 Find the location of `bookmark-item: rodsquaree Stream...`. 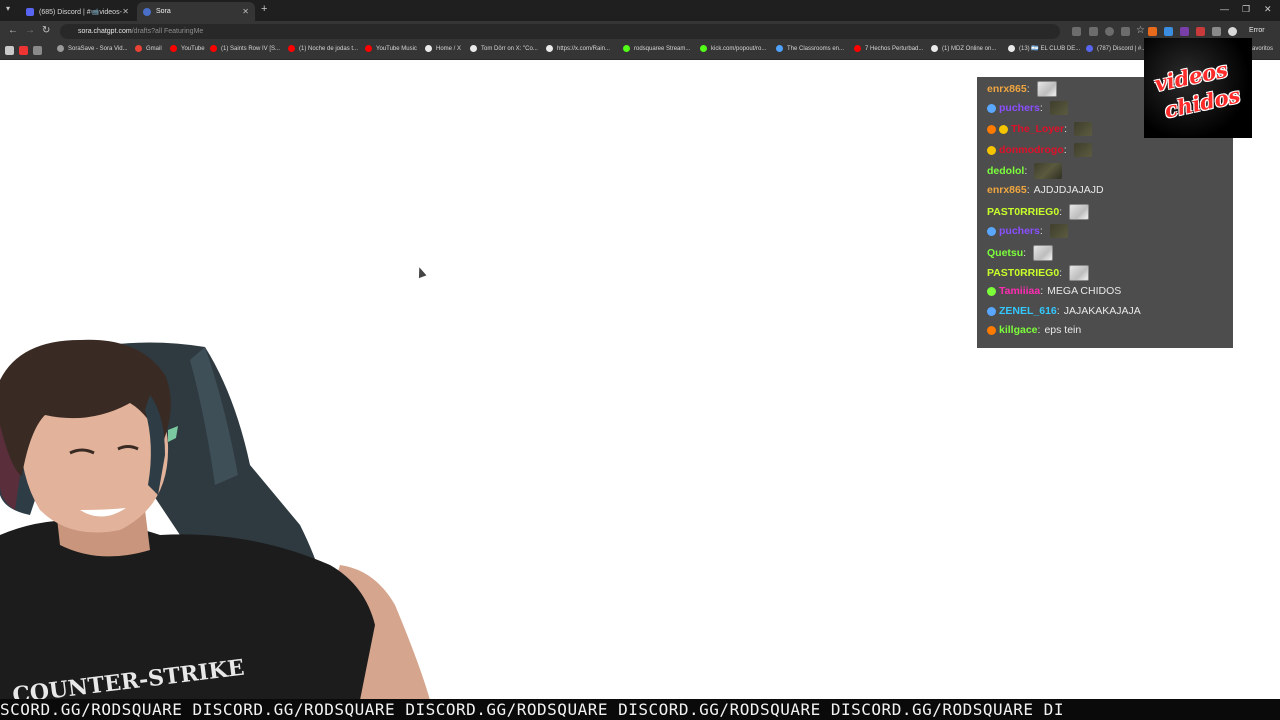

bookmark-item: rodsquaree Stream... is located at coordinates (656, 48).